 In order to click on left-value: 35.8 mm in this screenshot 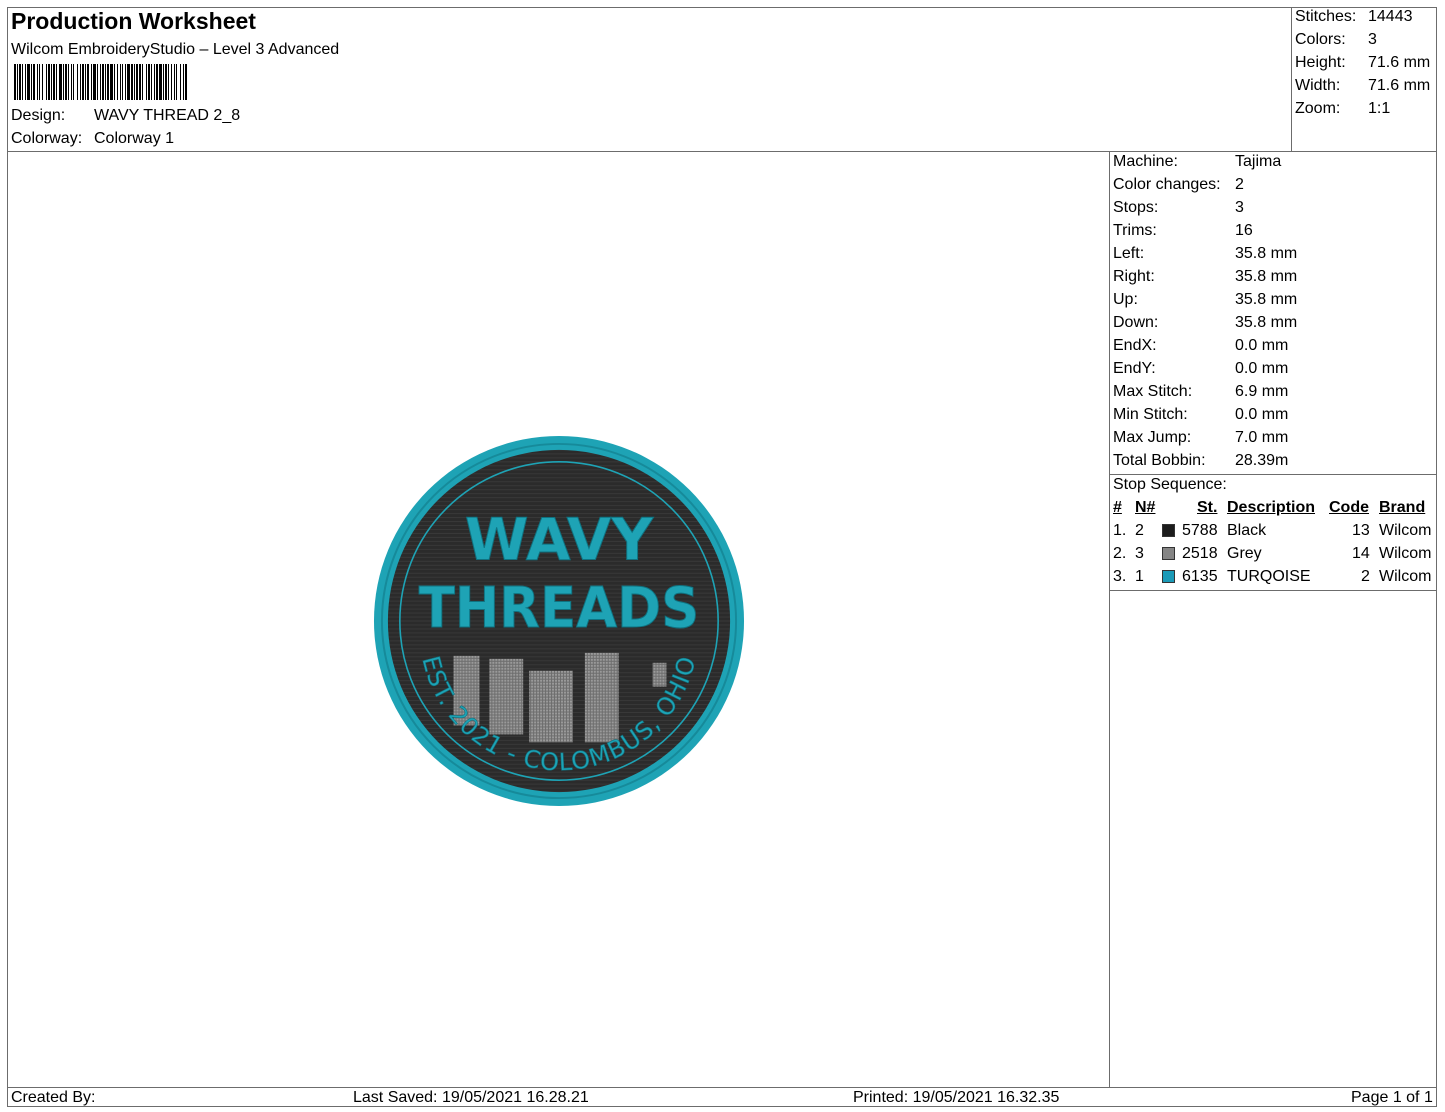, I will do `click(1266, 253)`.